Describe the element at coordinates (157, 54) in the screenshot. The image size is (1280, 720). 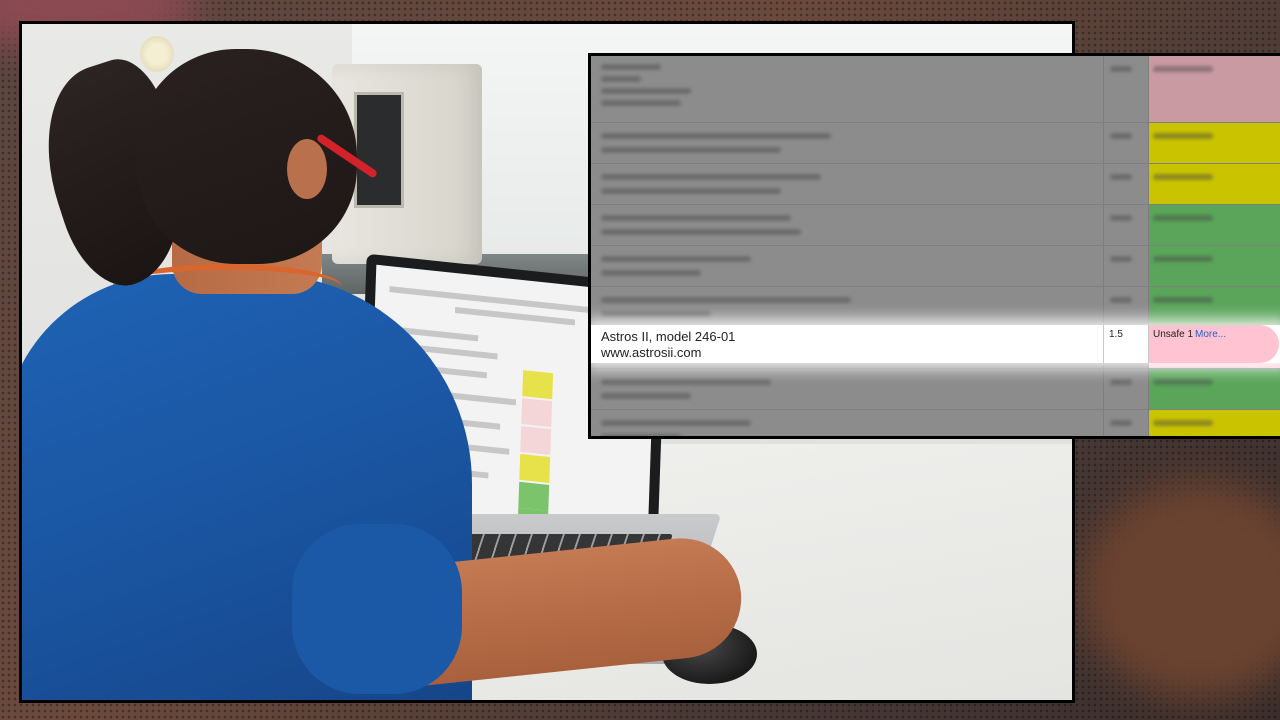
I see `hair-tie` at that location.